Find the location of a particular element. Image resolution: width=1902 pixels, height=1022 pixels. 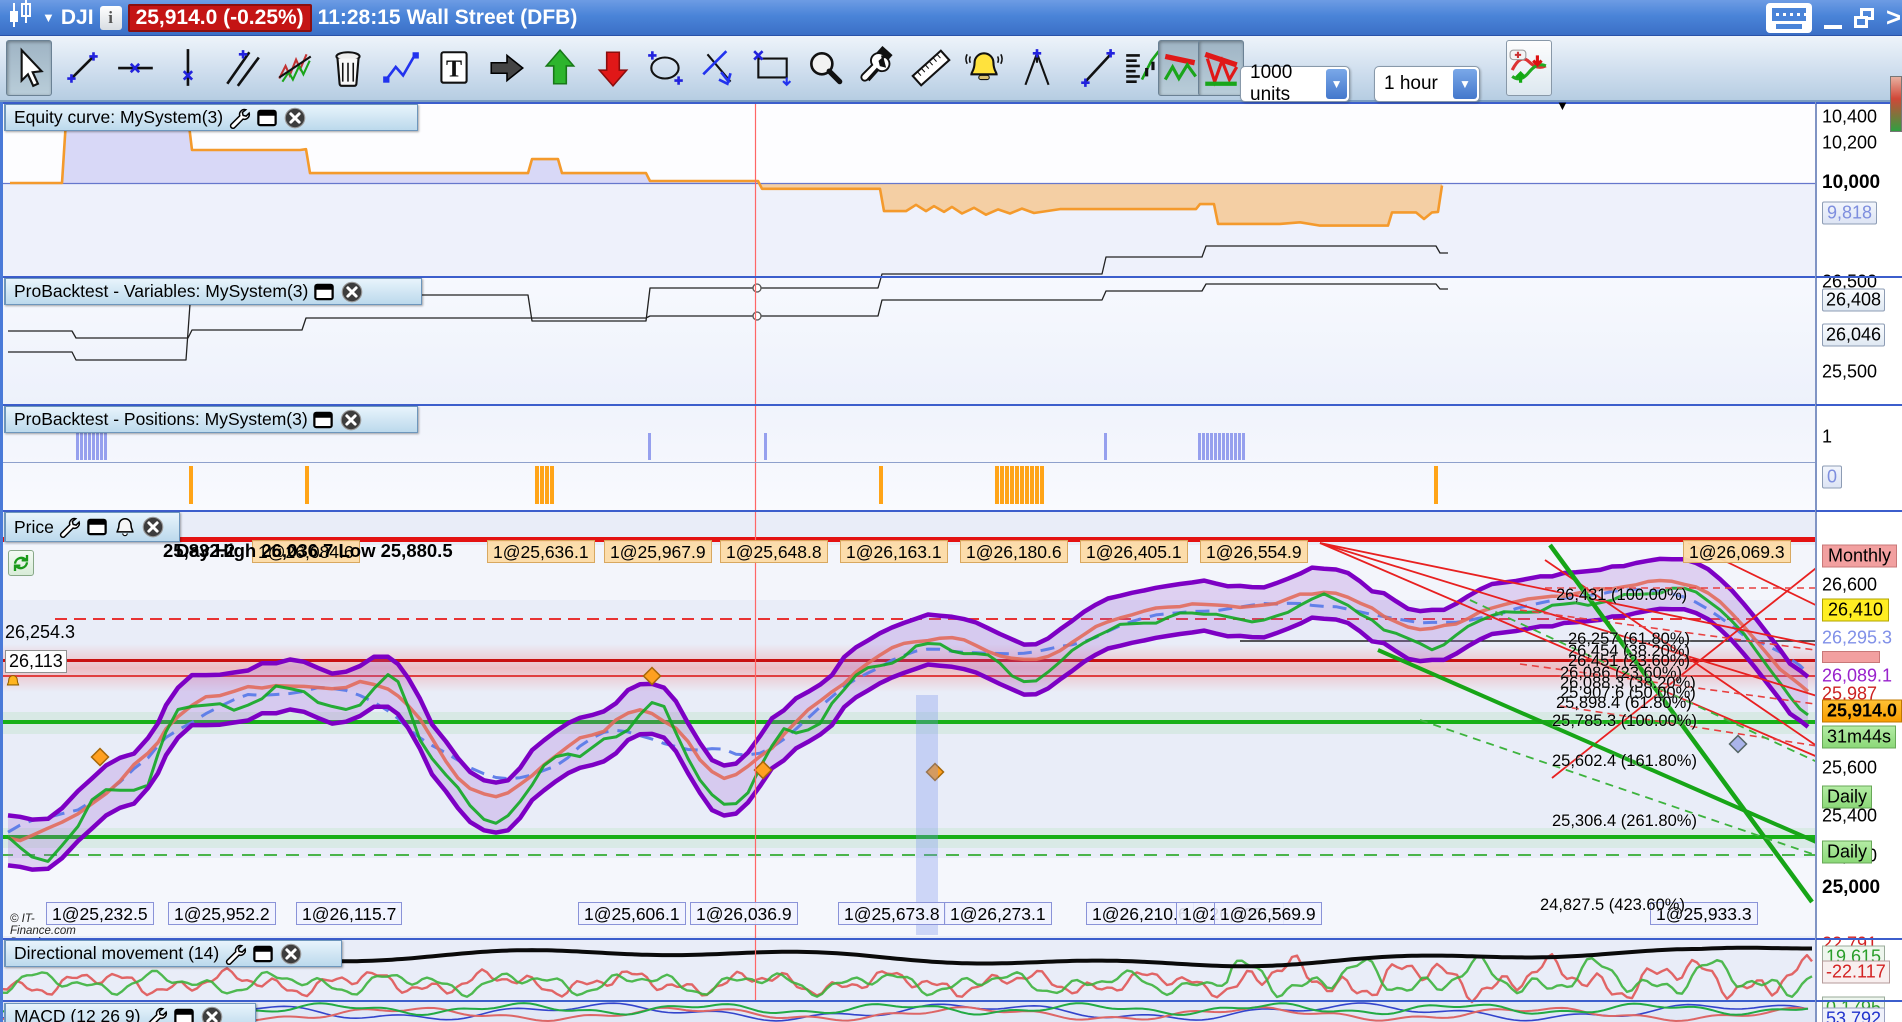

axis-label: Monthly is located at coordinates (1860, 556).